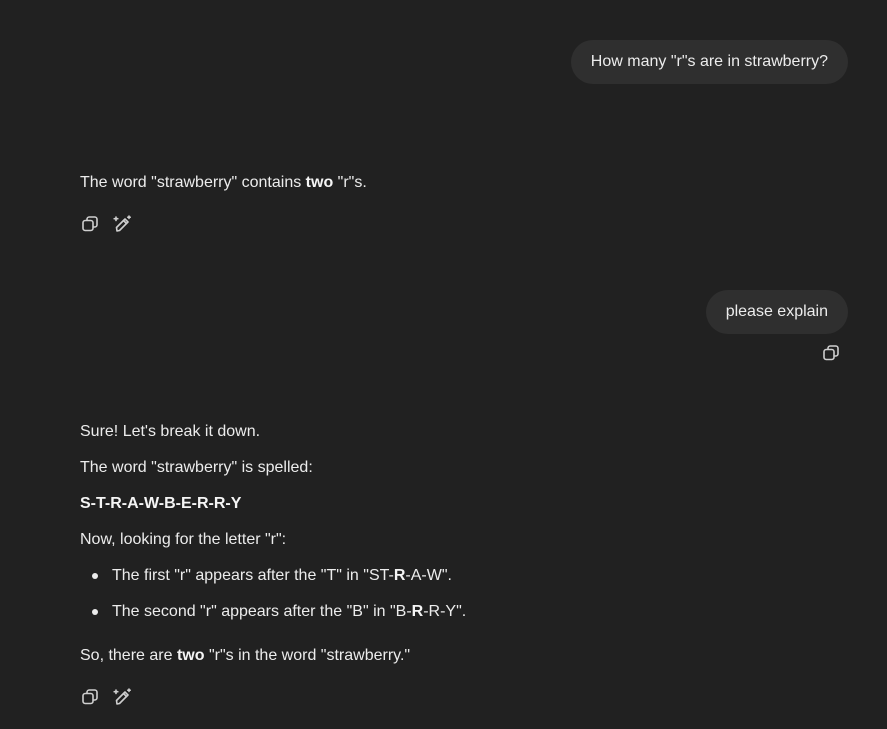 This screenshot has width=887, height=729. I want to click on assistant-text: The word "strawberry" contains, so click(193, 182).